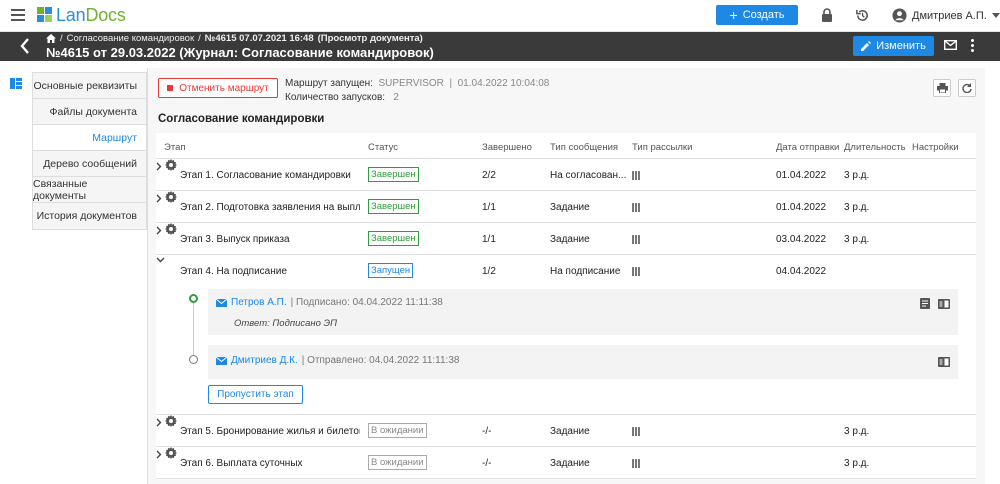  I want to click on nav-item-route: Маршрут, so click(89, 138).